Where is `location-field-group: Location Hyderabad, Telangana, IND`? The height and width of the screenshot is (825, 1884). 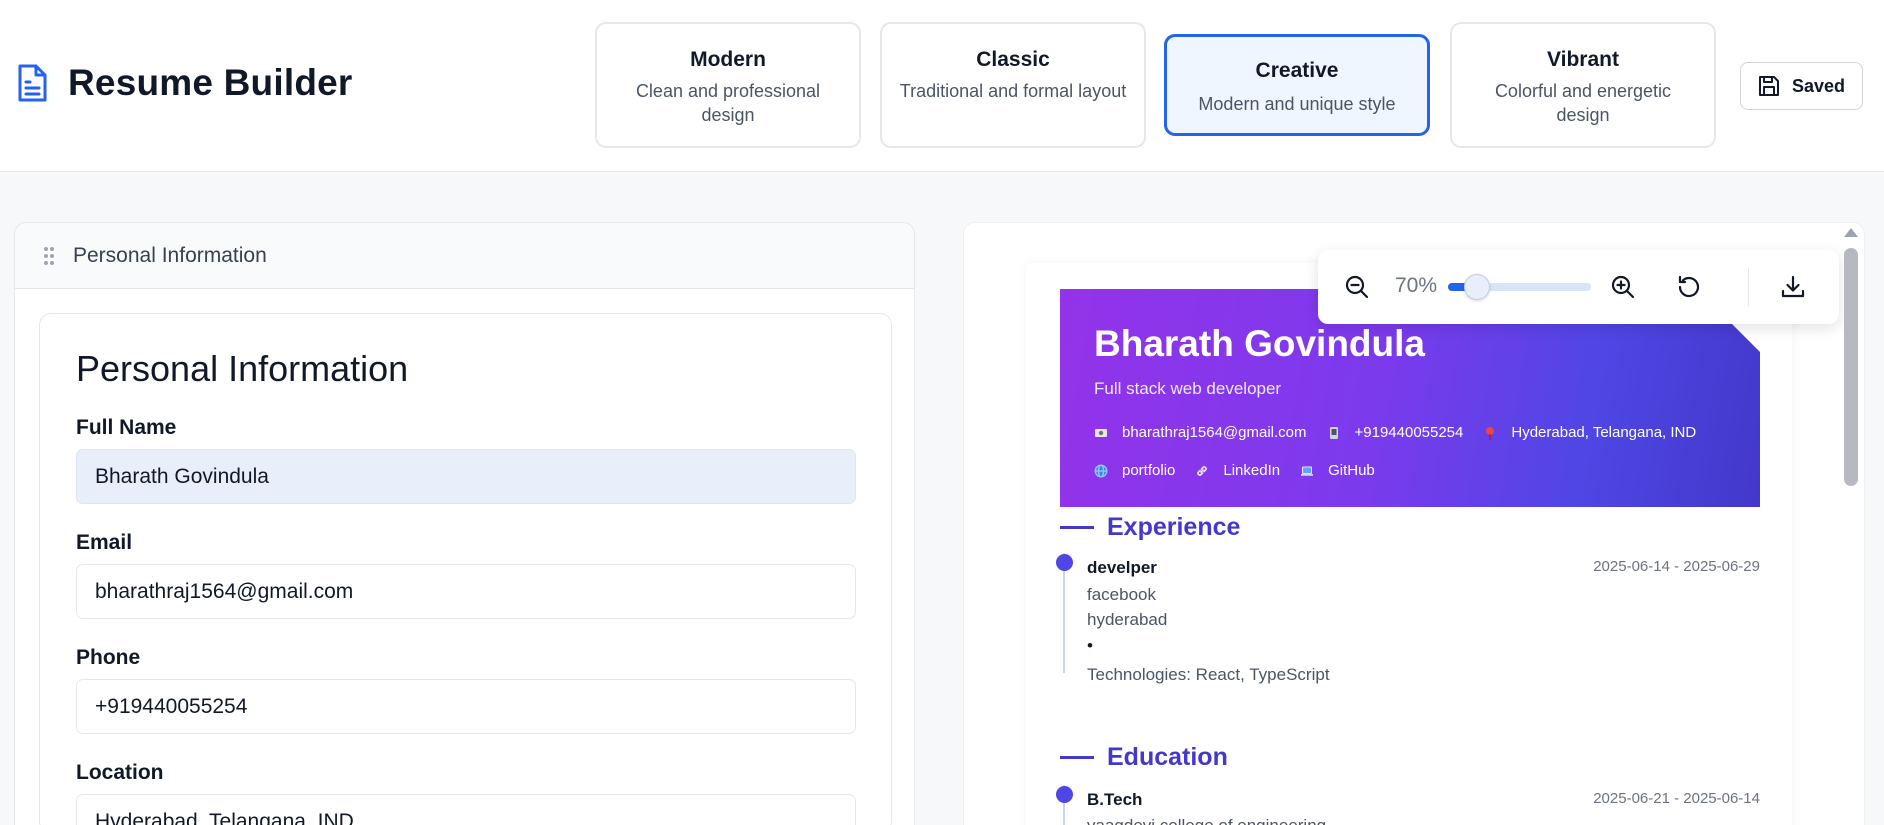
location-field-group: Location Hyderabad, Telangana, IND is located at coordinates (466, 793).